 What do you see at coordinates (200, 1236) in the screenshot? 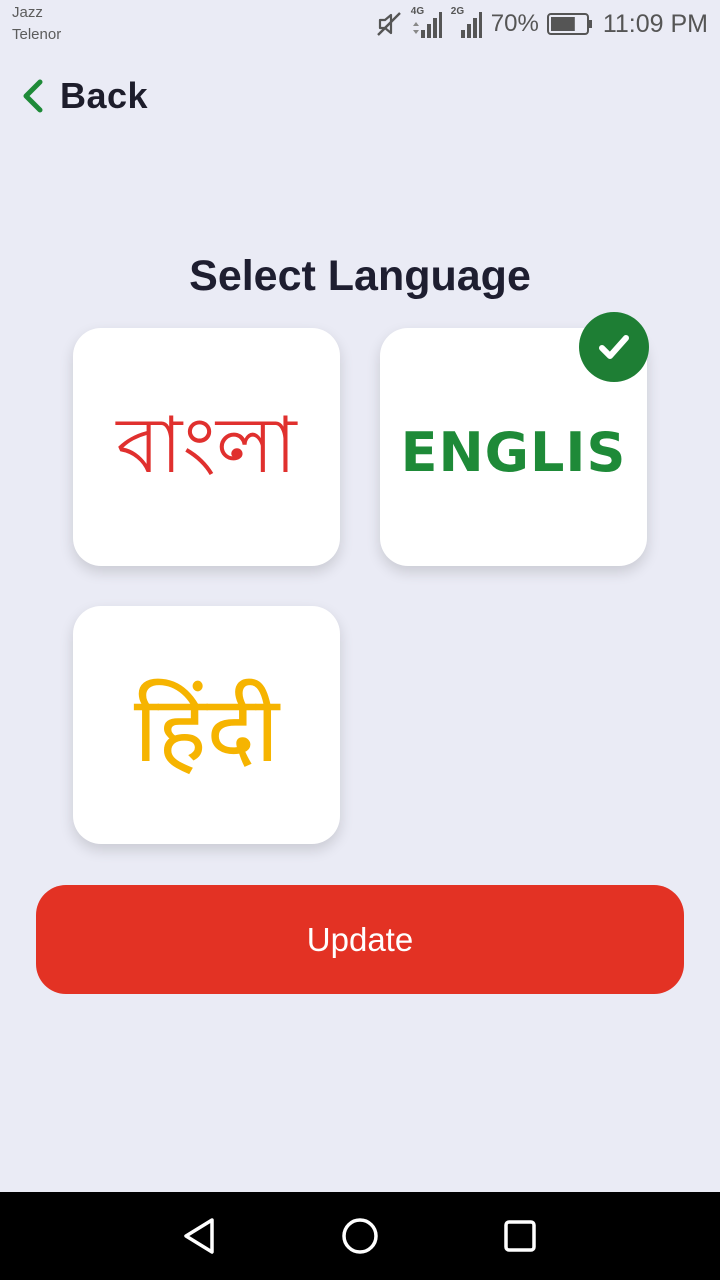
I see `back-triangle-icon` at bounding box center [200, 1236].